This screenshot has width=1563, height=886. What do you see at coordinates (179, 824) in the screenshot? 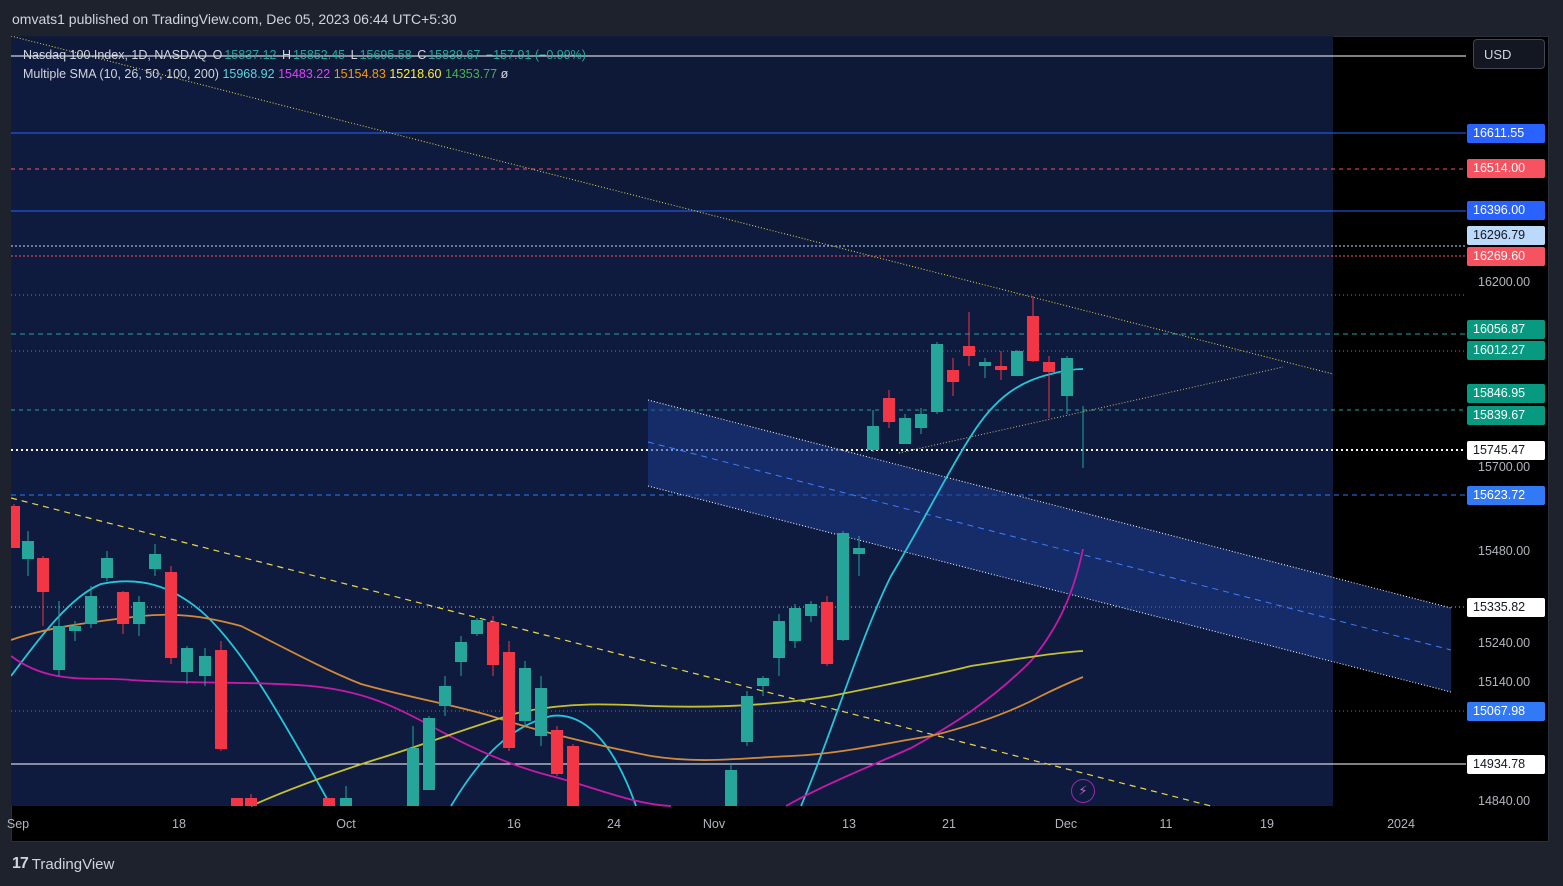
I see `time-tick: 18` at bounding box center [179, 824].